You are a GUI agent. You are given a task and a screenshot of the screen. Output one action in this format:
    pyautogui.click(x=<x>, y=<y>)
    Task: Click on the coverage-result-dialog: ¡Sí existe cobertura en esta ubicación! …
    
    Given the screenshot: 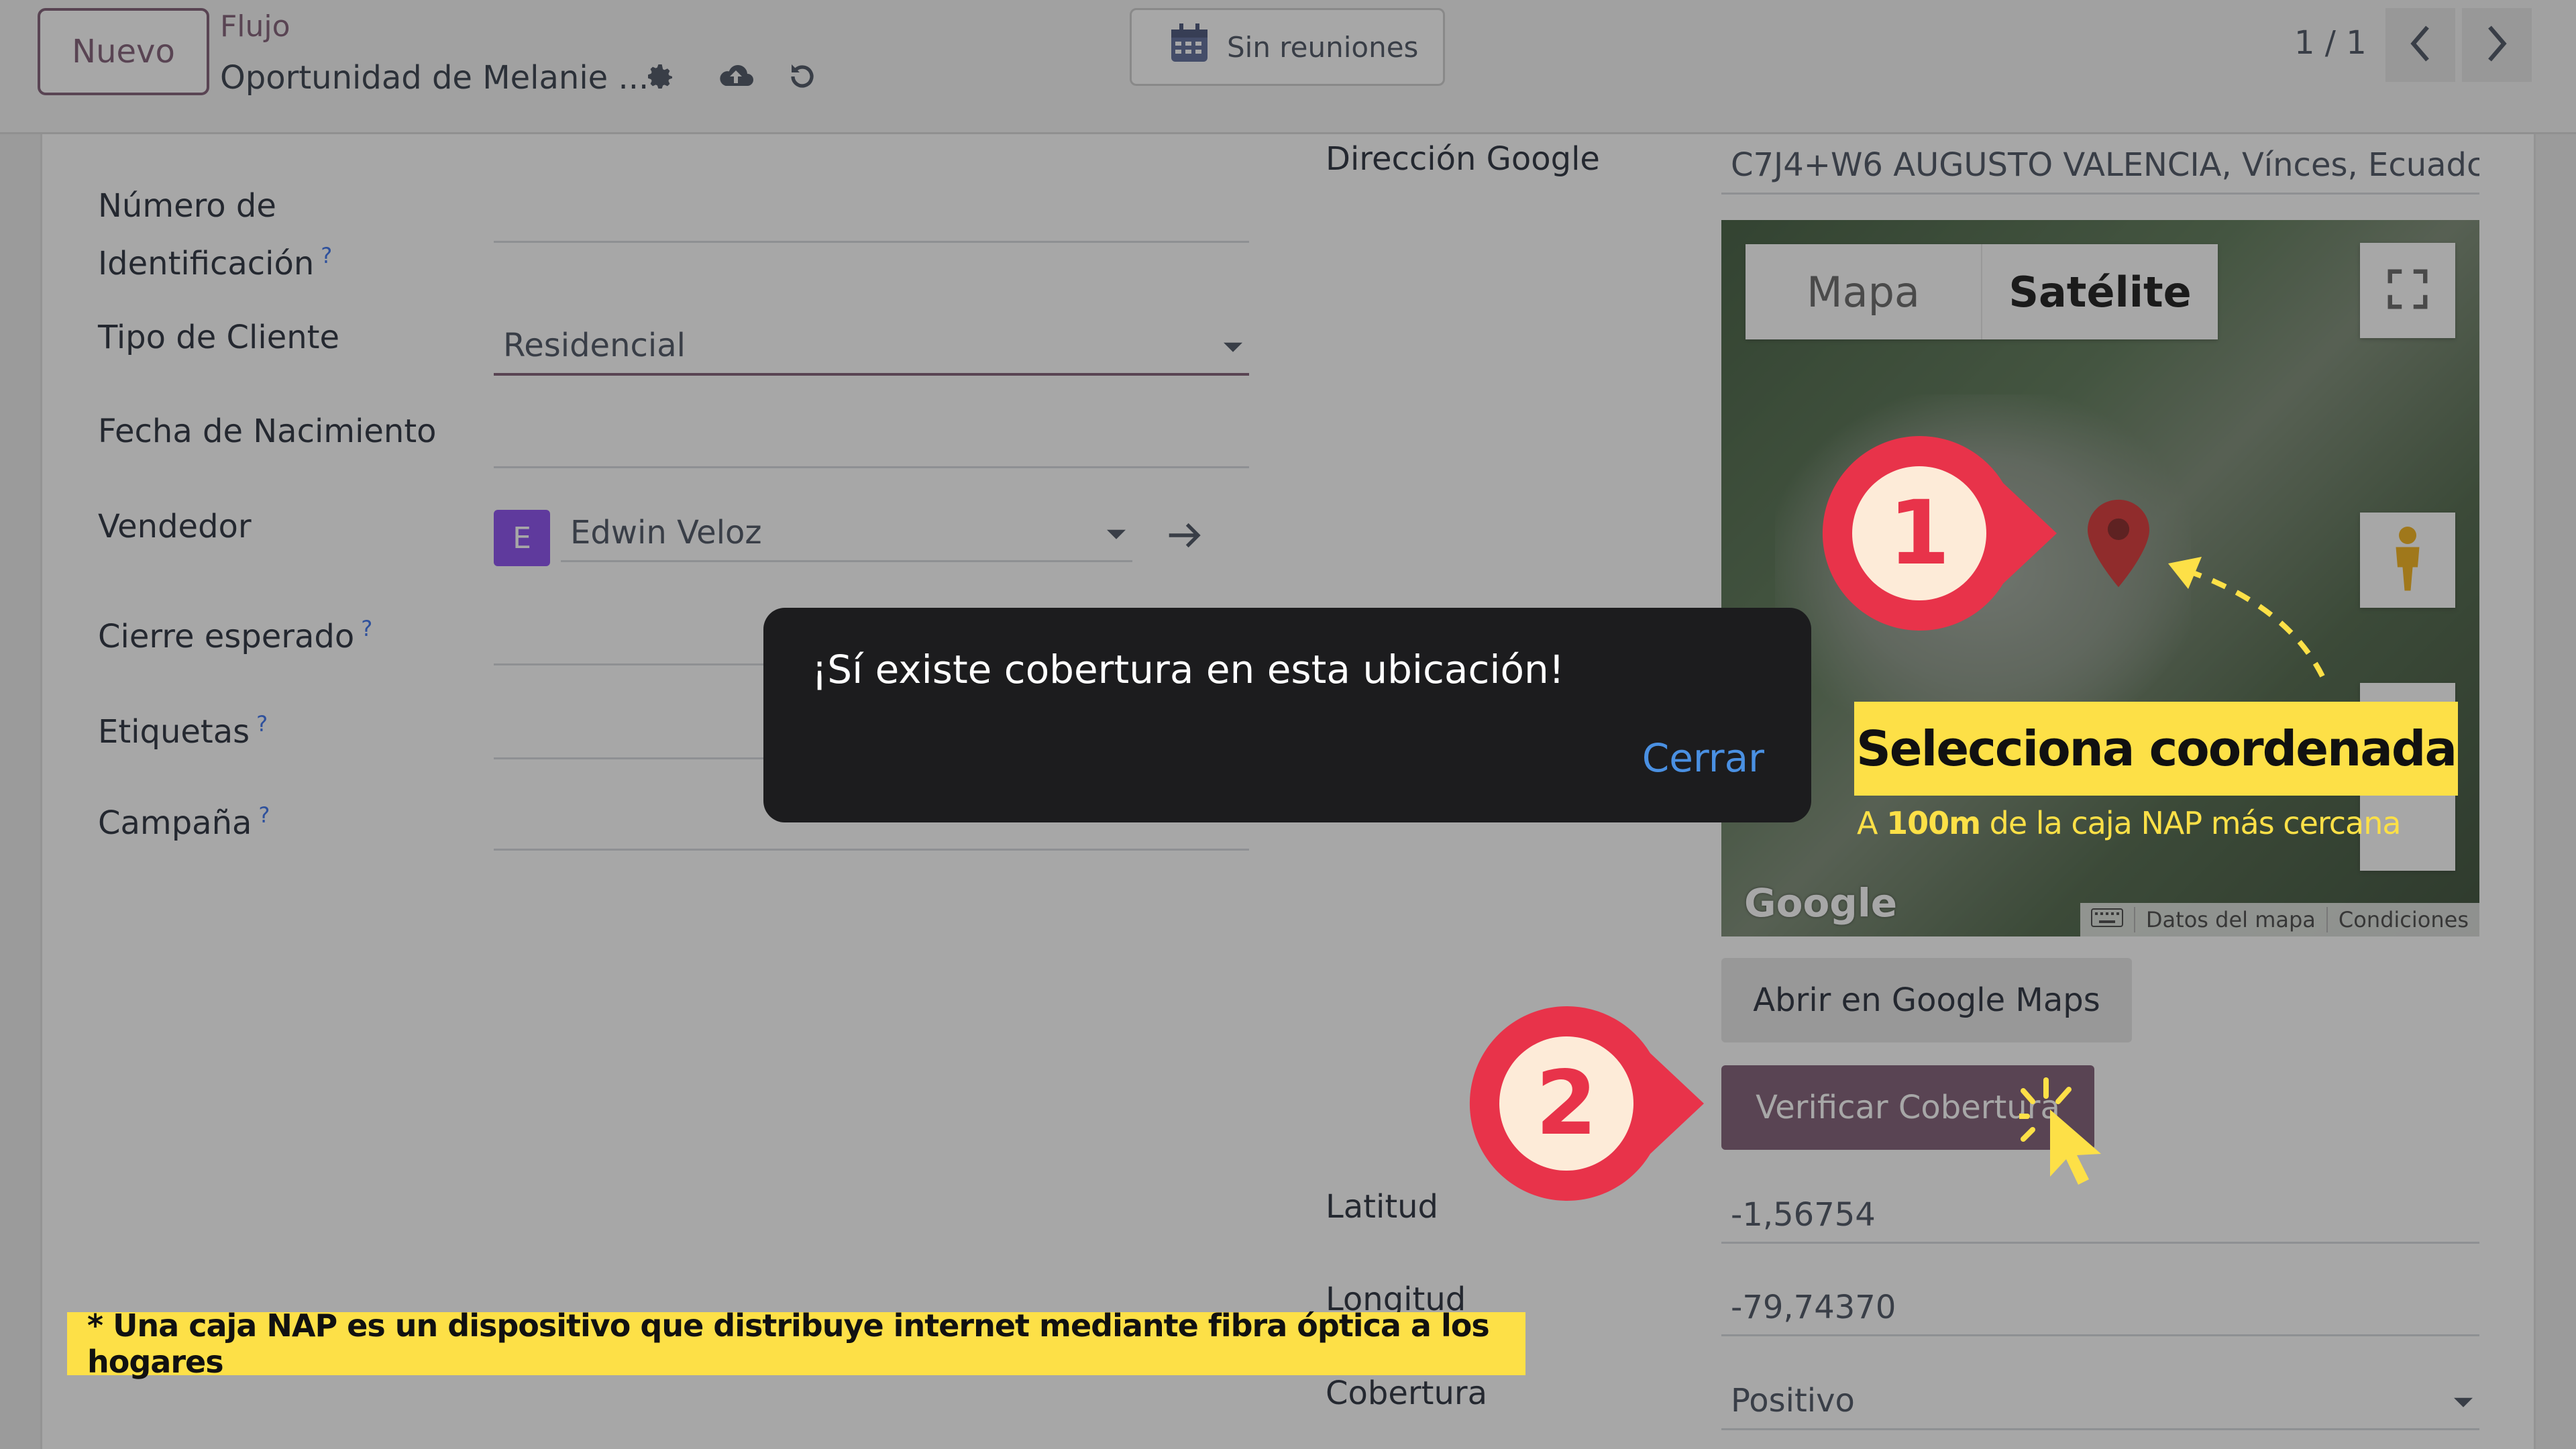 What is the action you would take?
    pyautogui.click(x=1287, y=715)
    